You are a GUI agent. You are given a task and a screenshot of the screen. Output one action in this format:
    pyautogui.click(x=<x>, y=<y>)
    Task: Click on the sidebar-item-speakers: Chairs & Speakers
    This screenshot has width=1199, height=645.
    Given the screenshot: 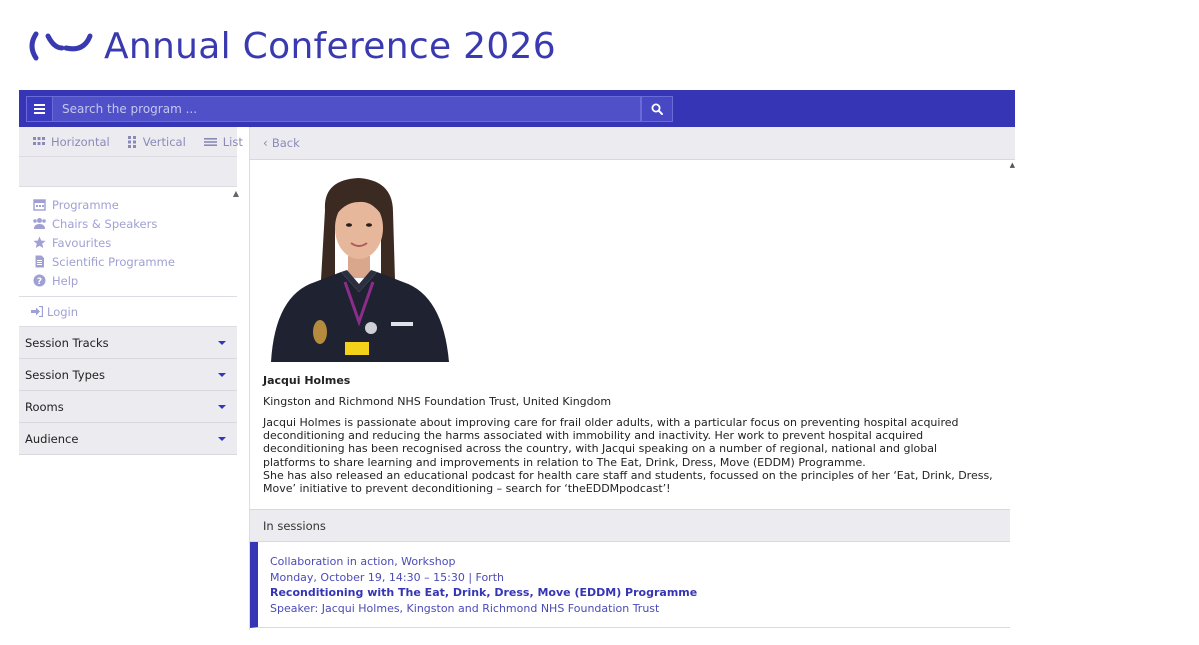 What is the action you would take?
    pyautogui.click(x=135, y=223)
    